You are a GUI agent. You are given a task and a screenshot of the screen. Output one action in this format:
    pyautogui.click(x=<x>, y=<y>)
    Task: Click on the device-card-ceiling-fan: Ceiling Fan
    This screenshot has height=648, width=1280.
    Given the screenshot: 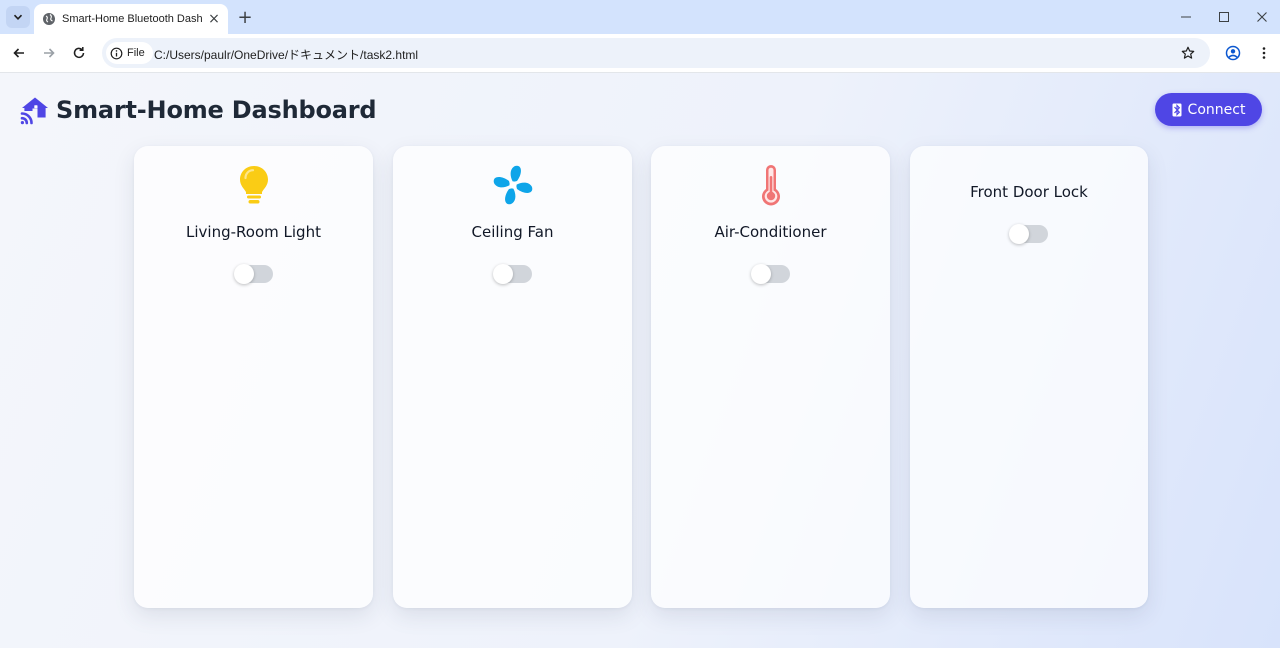 What is the action you would take?
    pyautogui.click(x=512, y=377)
    